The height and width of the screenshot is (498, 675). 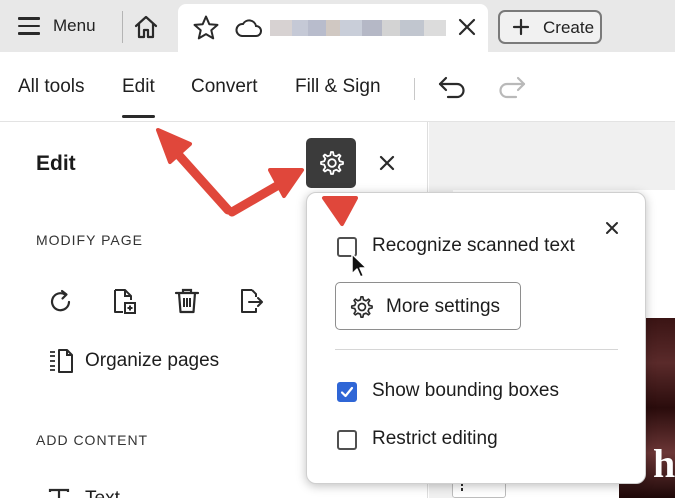 I want to click on organize-pages-icon, so click(x=61, y=361).